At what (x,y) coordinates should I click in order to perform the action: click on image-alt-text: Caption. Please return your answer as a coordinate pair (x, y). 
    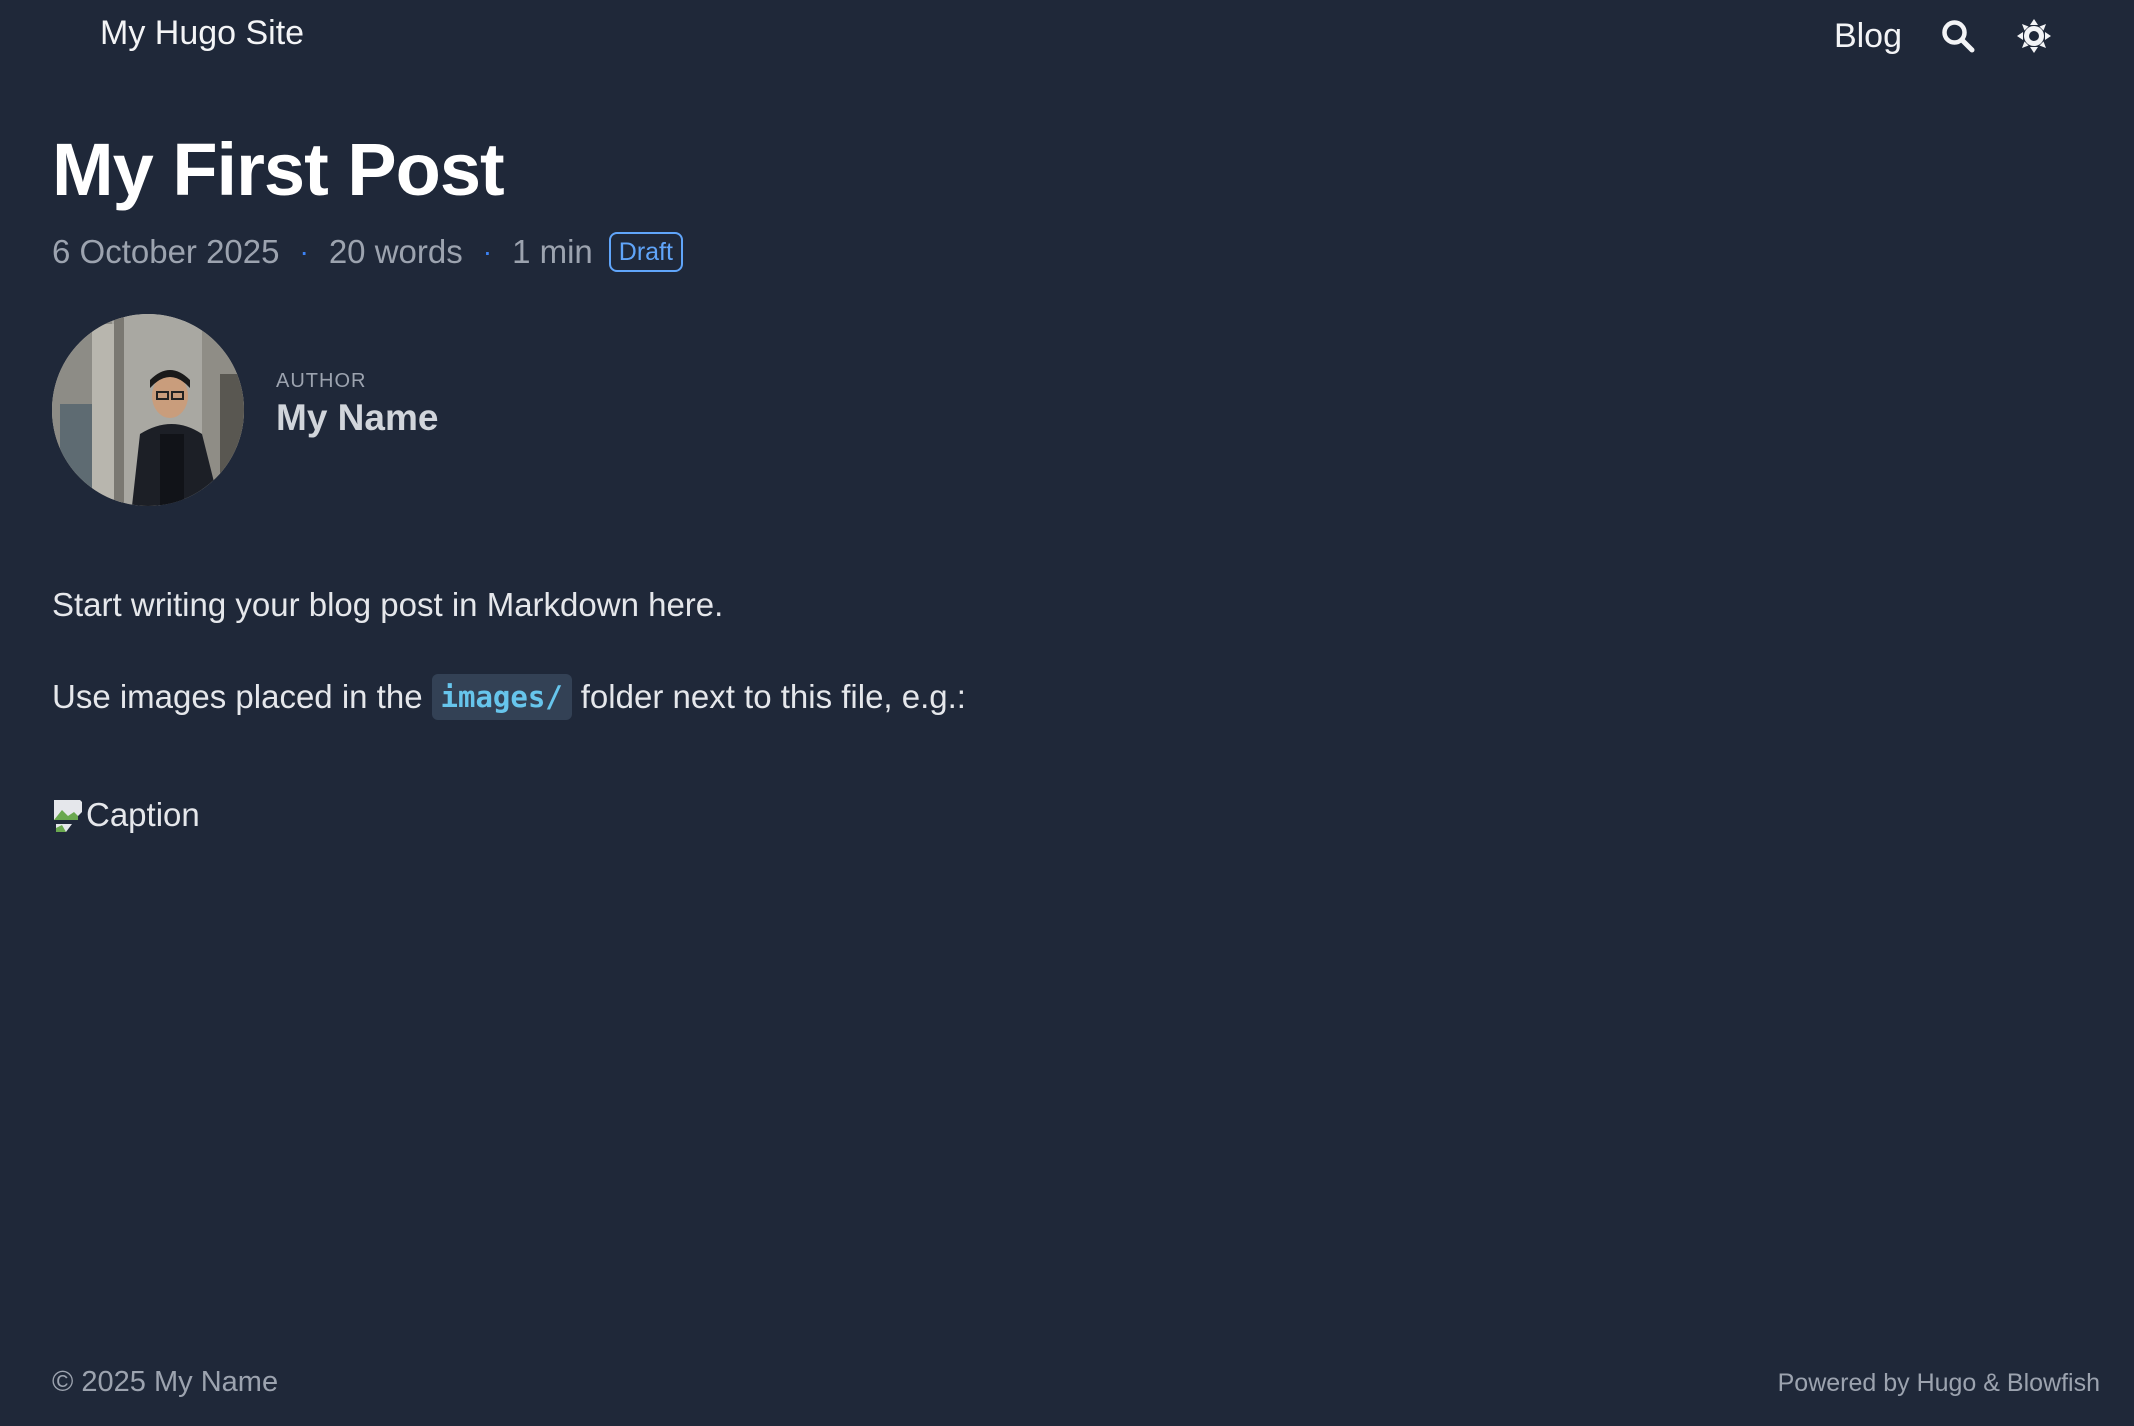
    Looking at the image, I should click on (143, 814).